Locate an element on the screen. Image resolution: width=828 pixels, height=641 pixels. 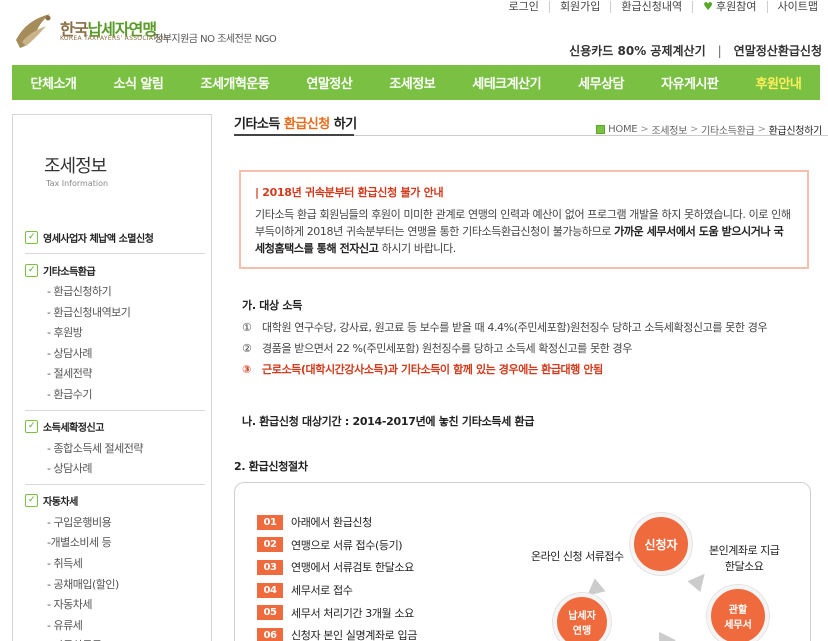
step-badge: 06 is located at coordinates (270, 634).